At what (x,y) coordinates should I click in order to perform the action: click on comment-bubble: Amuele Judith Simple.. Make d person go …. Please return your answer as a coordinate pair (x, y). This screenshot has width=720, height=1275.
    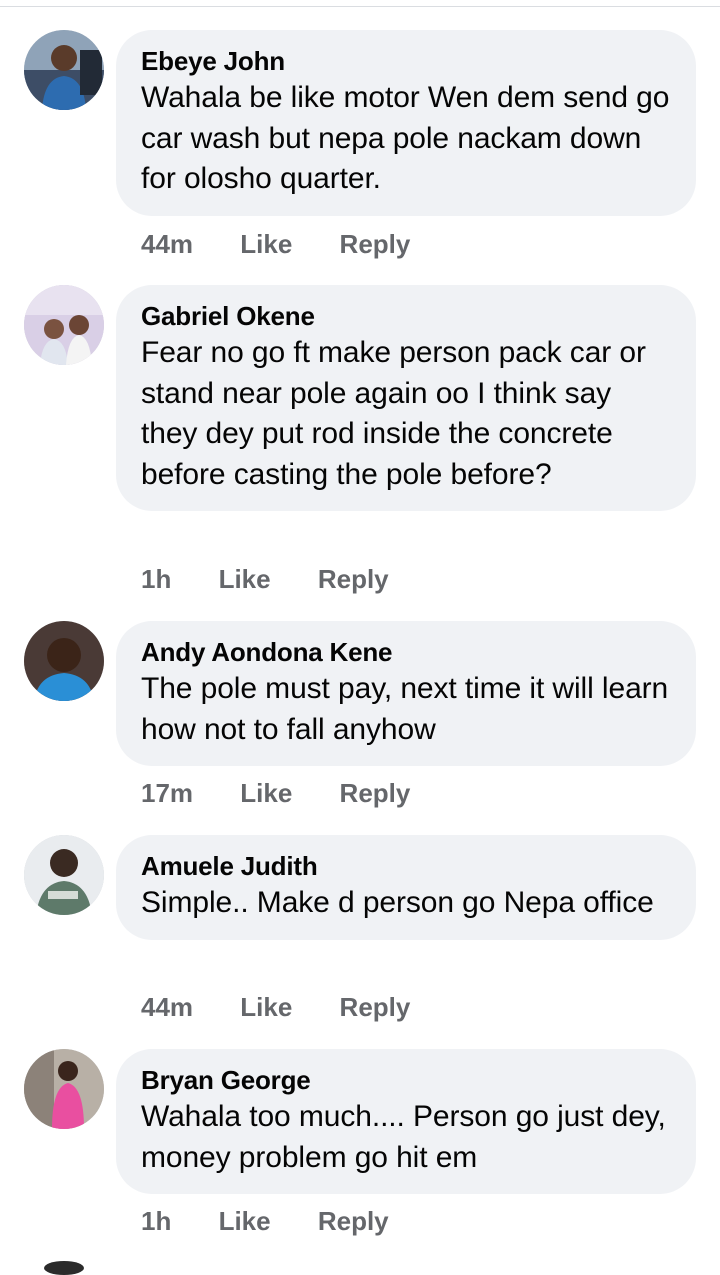
    Looking at the image, I should click on (406, 887).